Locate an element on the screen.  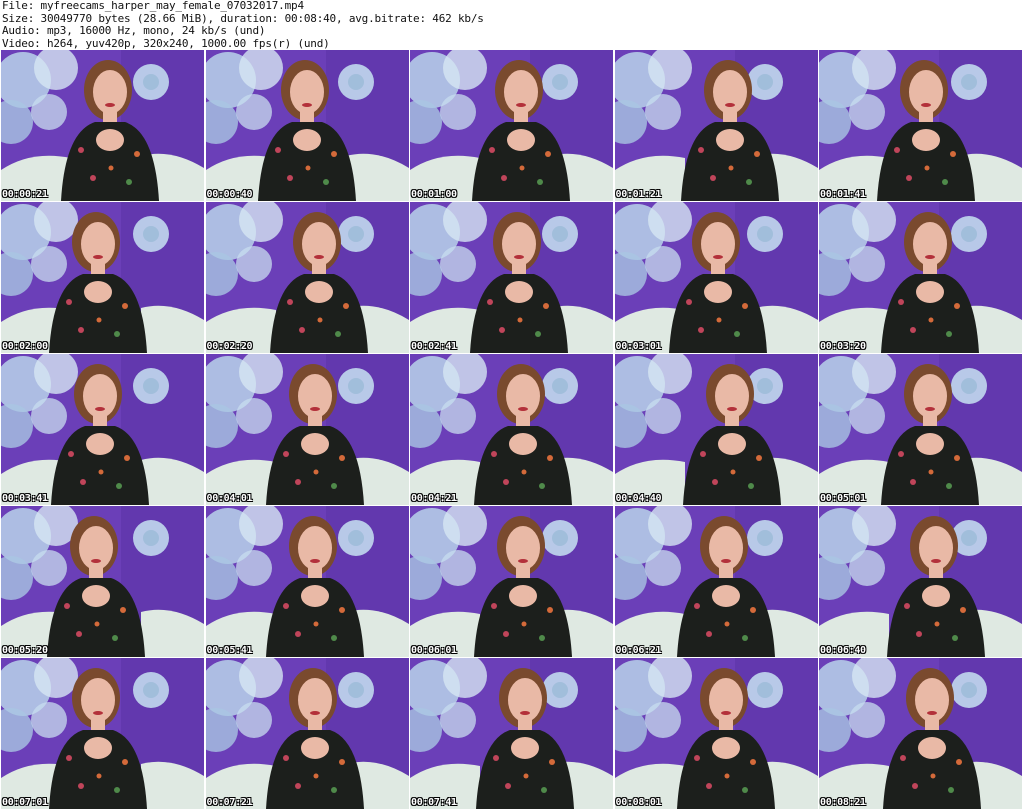
video-thumbnail: 00:02:41 is located at coordinates (511, 277).